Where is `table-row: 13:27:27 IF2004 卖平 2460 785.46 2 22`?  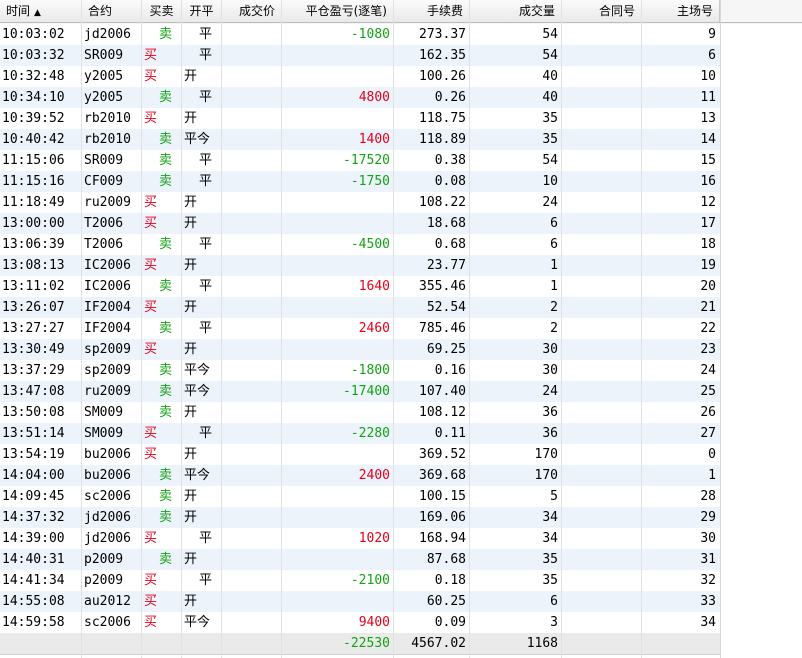 table-row: 13:27:27 IF2004 卖平 2460 785.46 2 22 is located at coordinates (401, 328).